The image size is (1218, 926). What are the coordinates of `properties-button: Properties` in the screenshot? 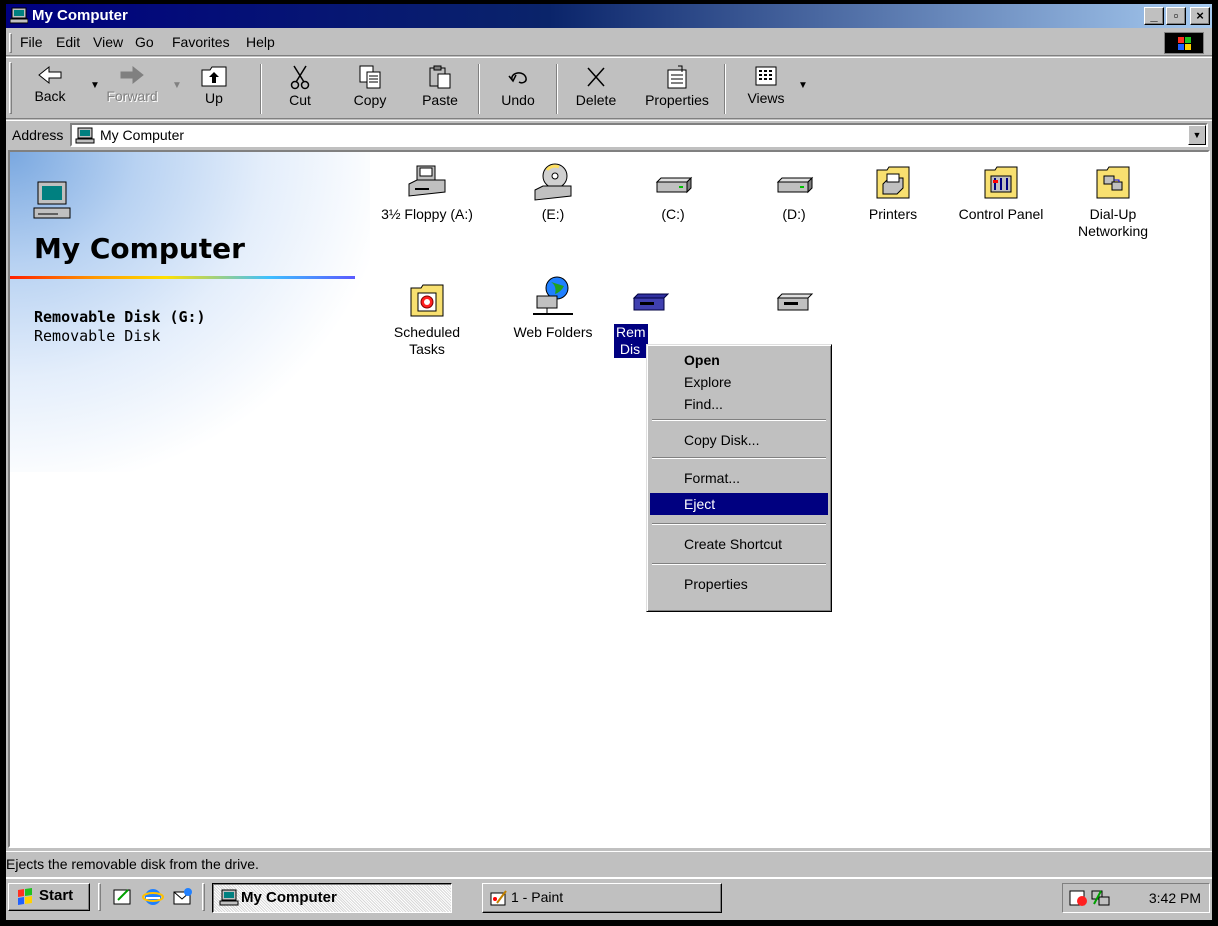 It's located at (677, 88).